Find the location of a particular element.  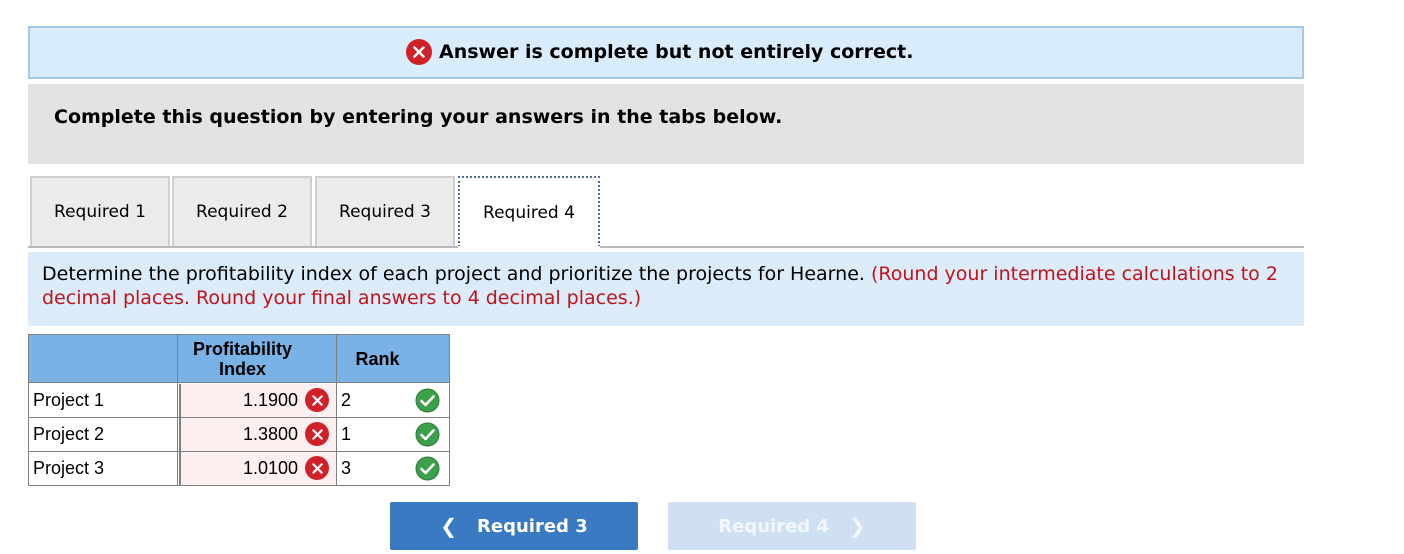

next-button-label: Required 4 is located at coordinates (773, 526).